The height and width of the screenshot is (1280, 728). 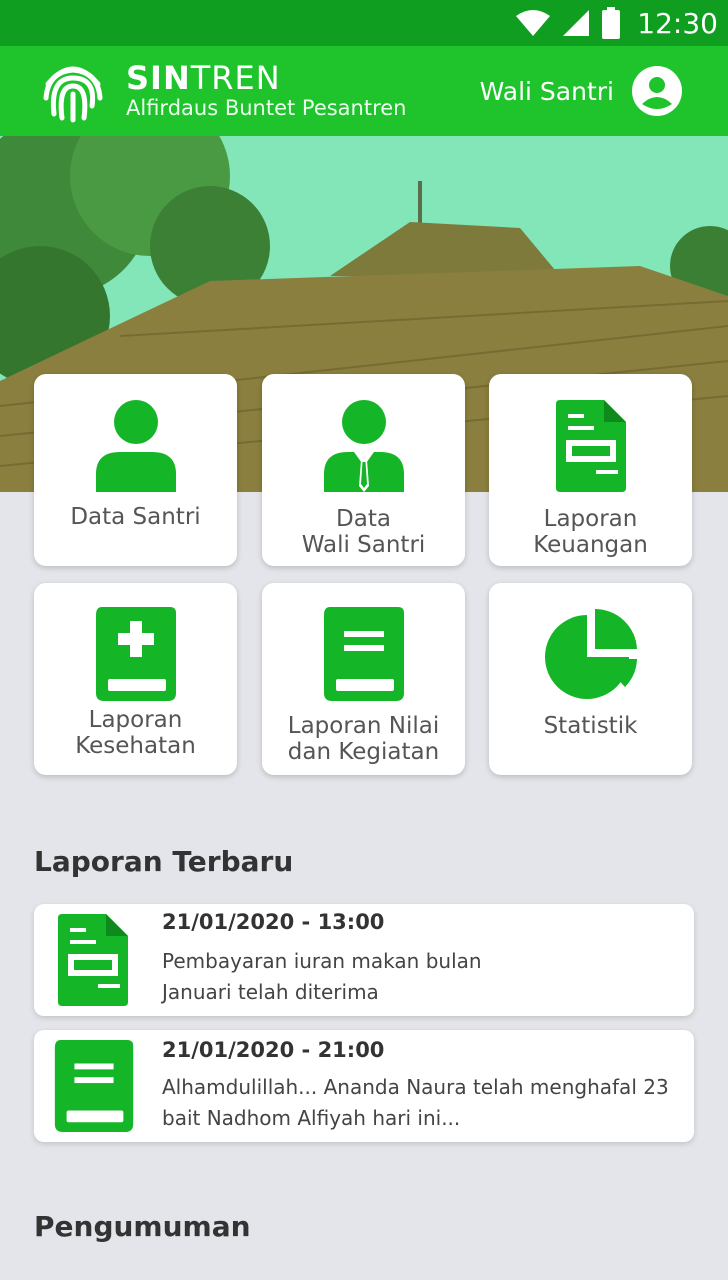 I want to click on signal-icon, so click(x=576, y=23).